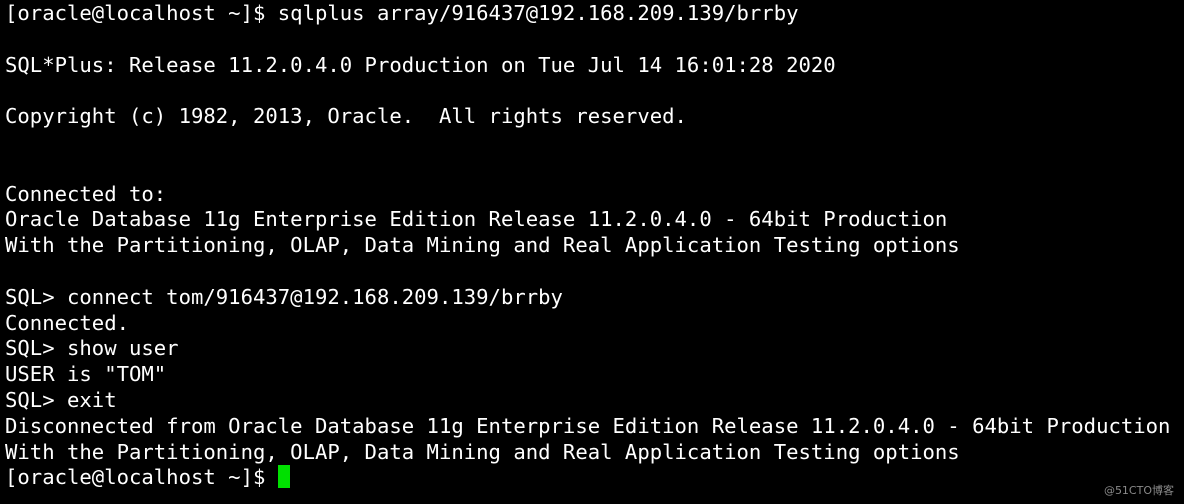 The width and height of the screenshot is (1184, 504). I want to click on terminal-line: SQL> exit, so click(61, 399).